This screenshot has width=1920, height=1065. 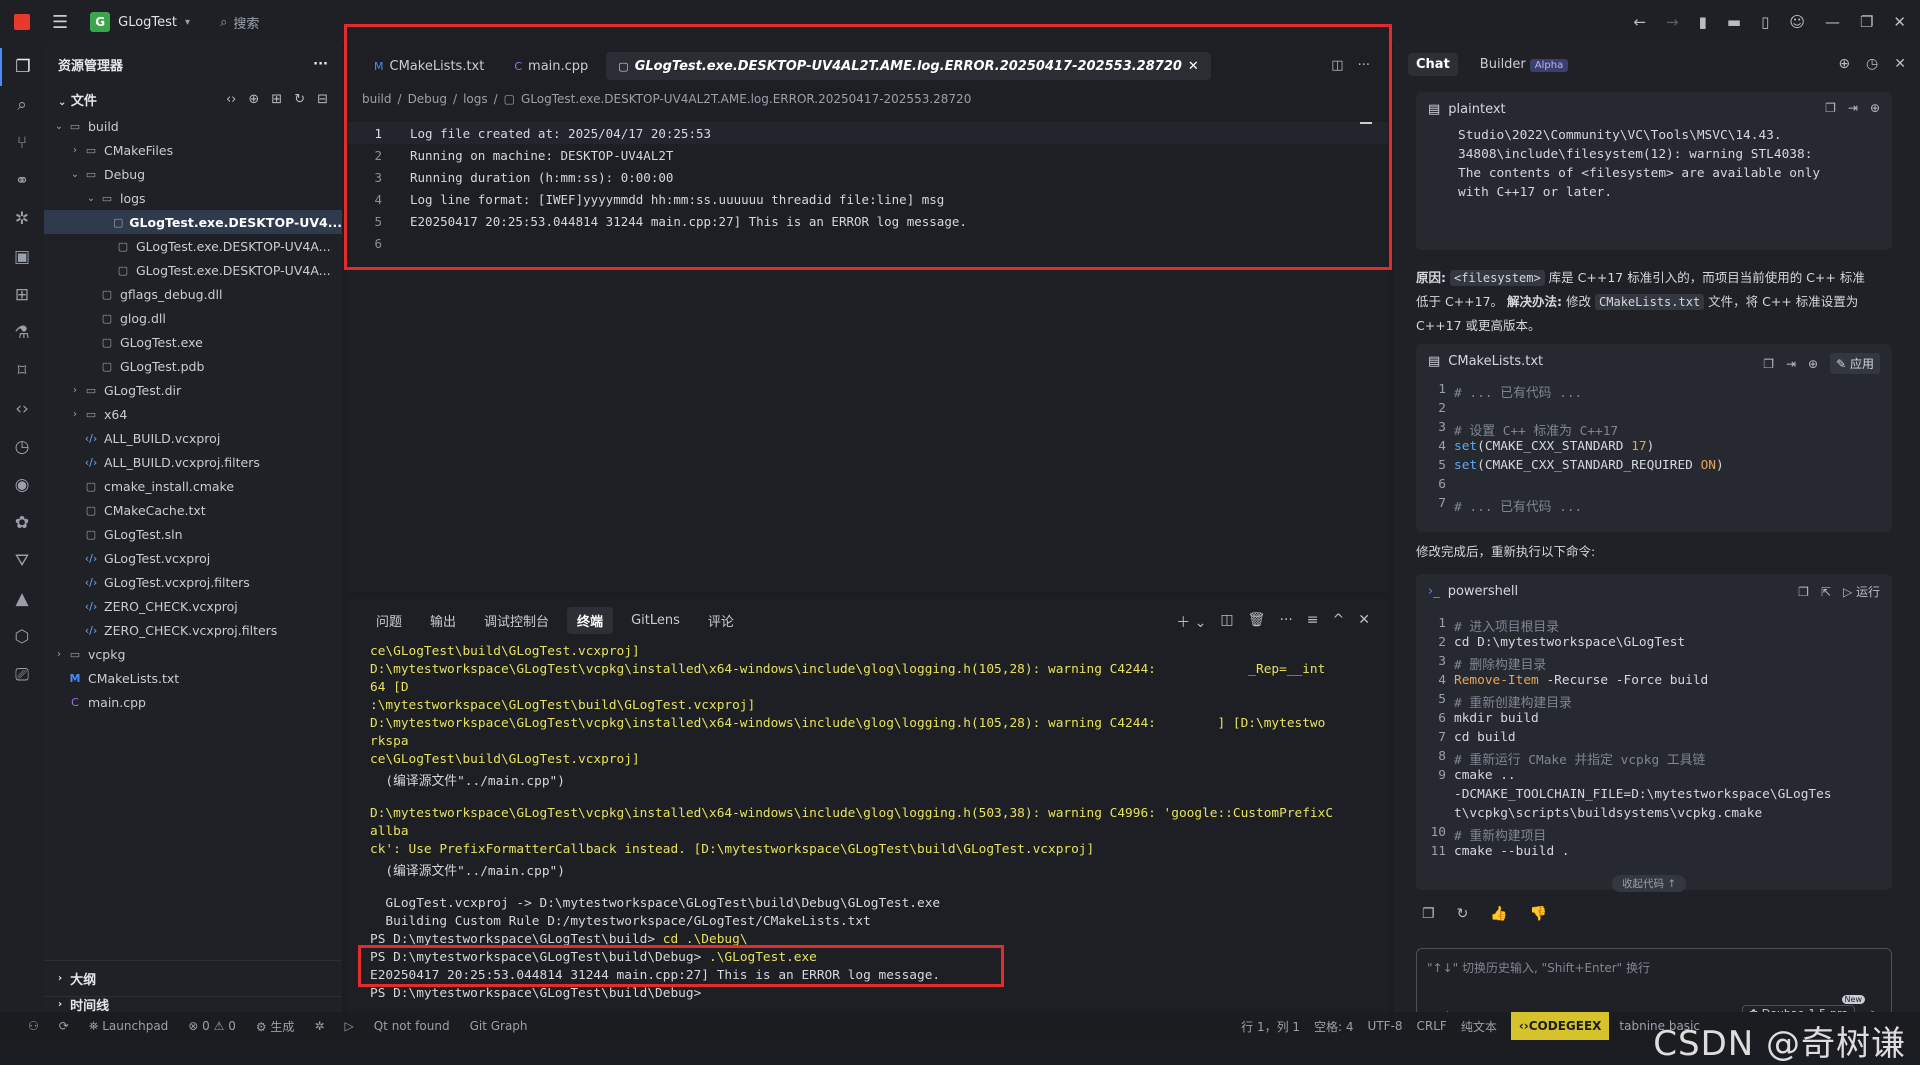 What do you see at coordinates (193, 294) in the screenshot?
I see `tree-item: ▢ gflags_debug.dll` at bounding box center [193, 294].